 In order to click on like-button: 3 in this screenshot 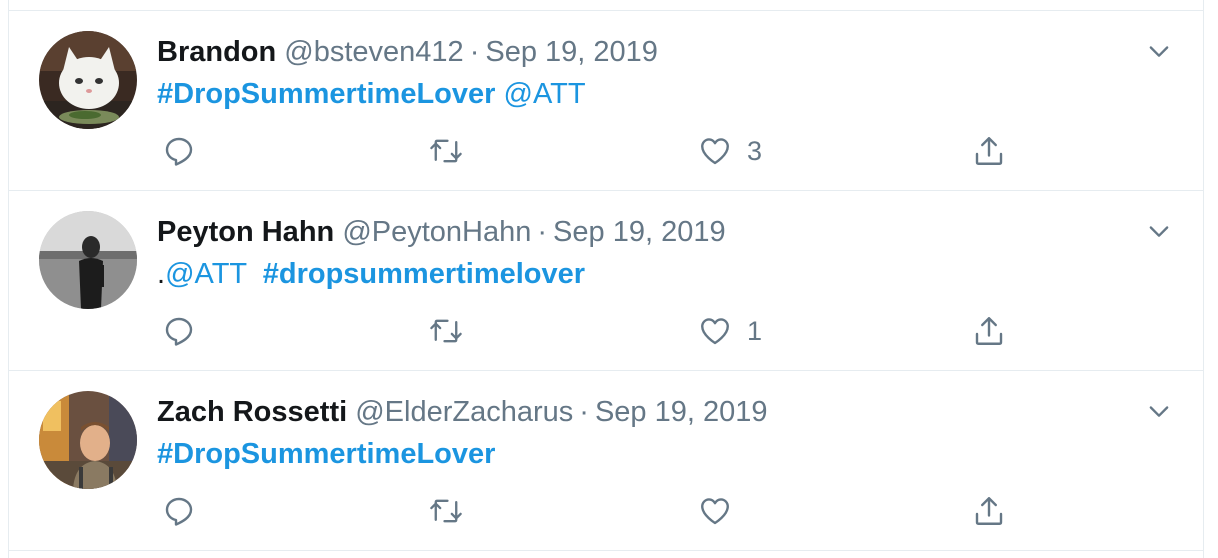, I will do `click(729, 151)`.